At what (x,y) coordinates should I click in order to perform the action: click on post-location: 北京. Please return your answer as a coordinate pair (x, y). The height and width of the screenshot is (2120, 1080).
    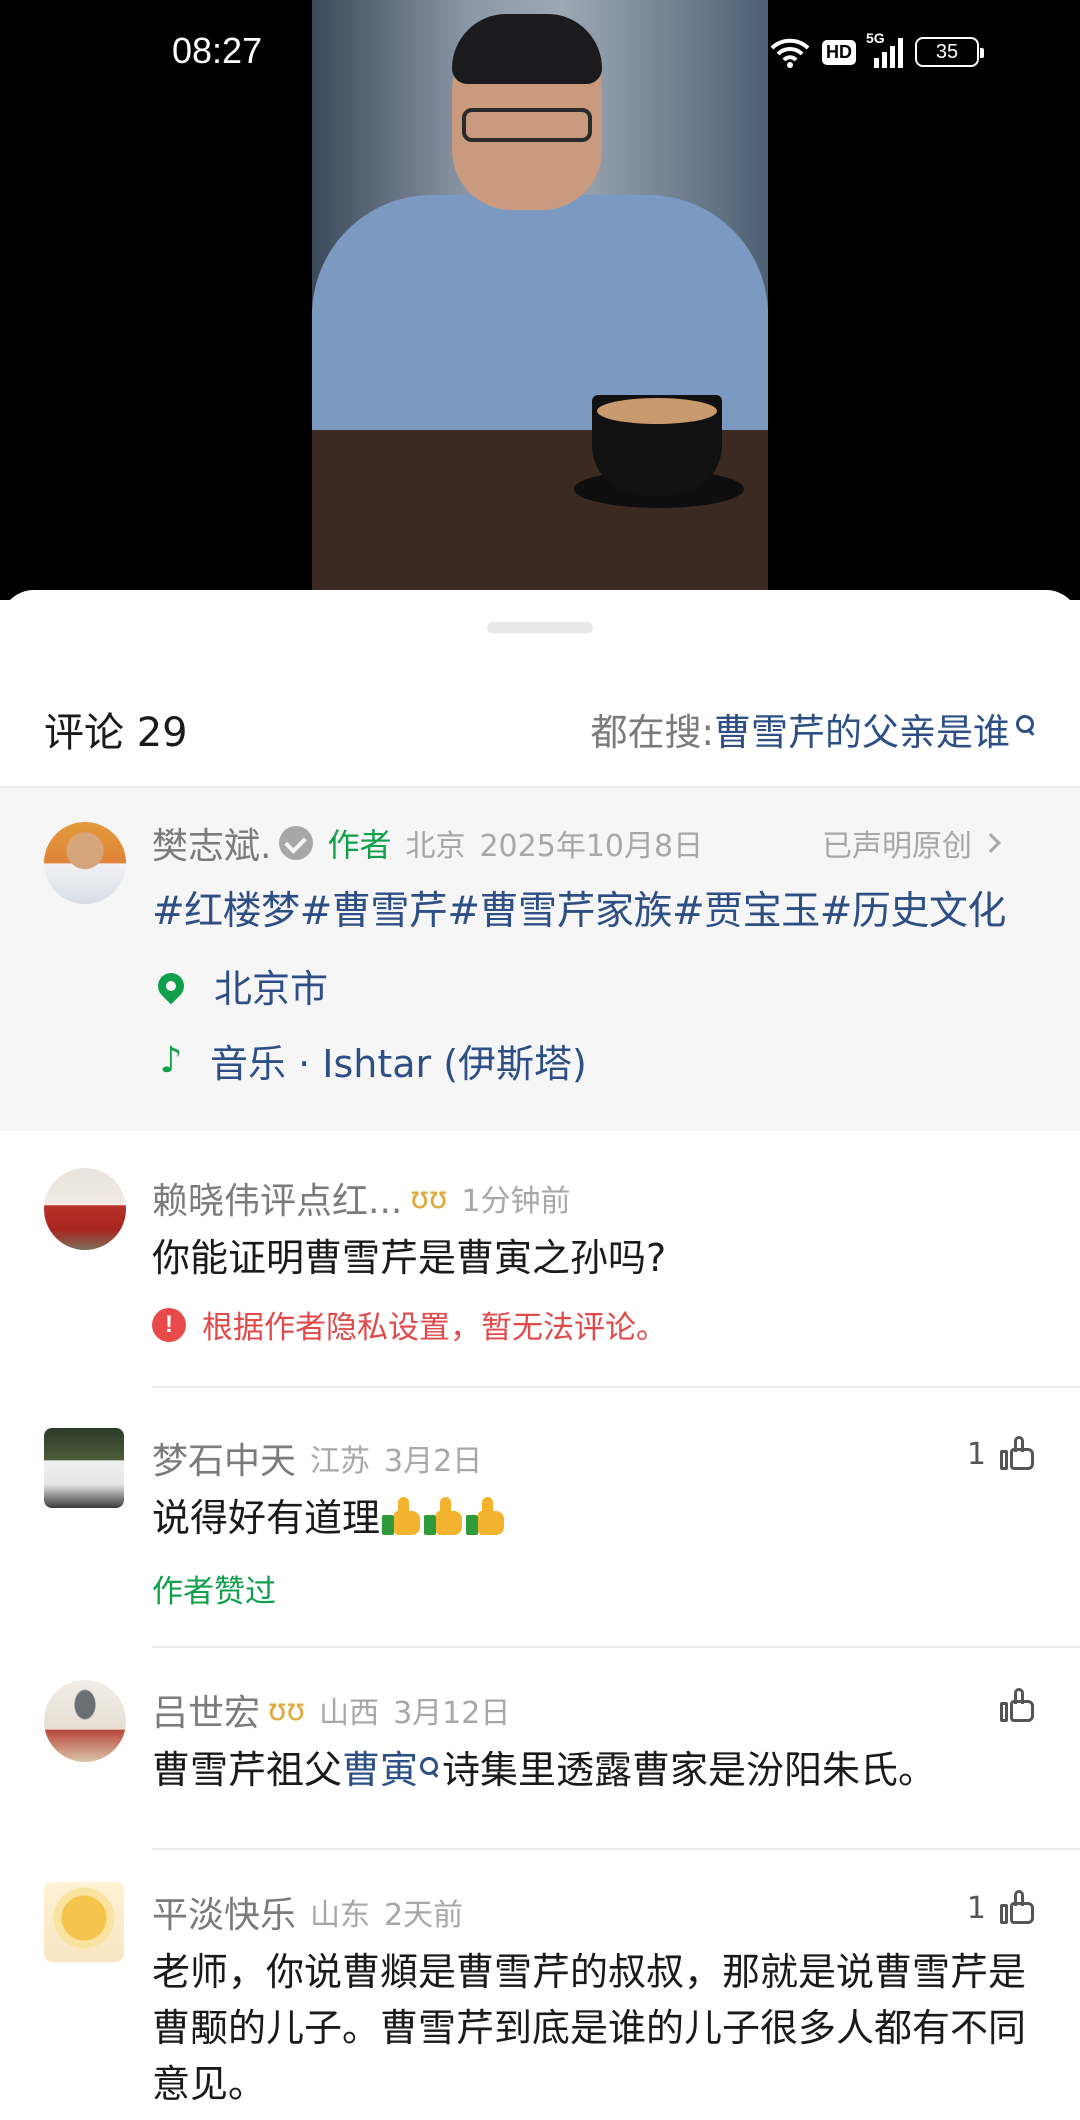
    Looking at the image, I should click on (435, 846).